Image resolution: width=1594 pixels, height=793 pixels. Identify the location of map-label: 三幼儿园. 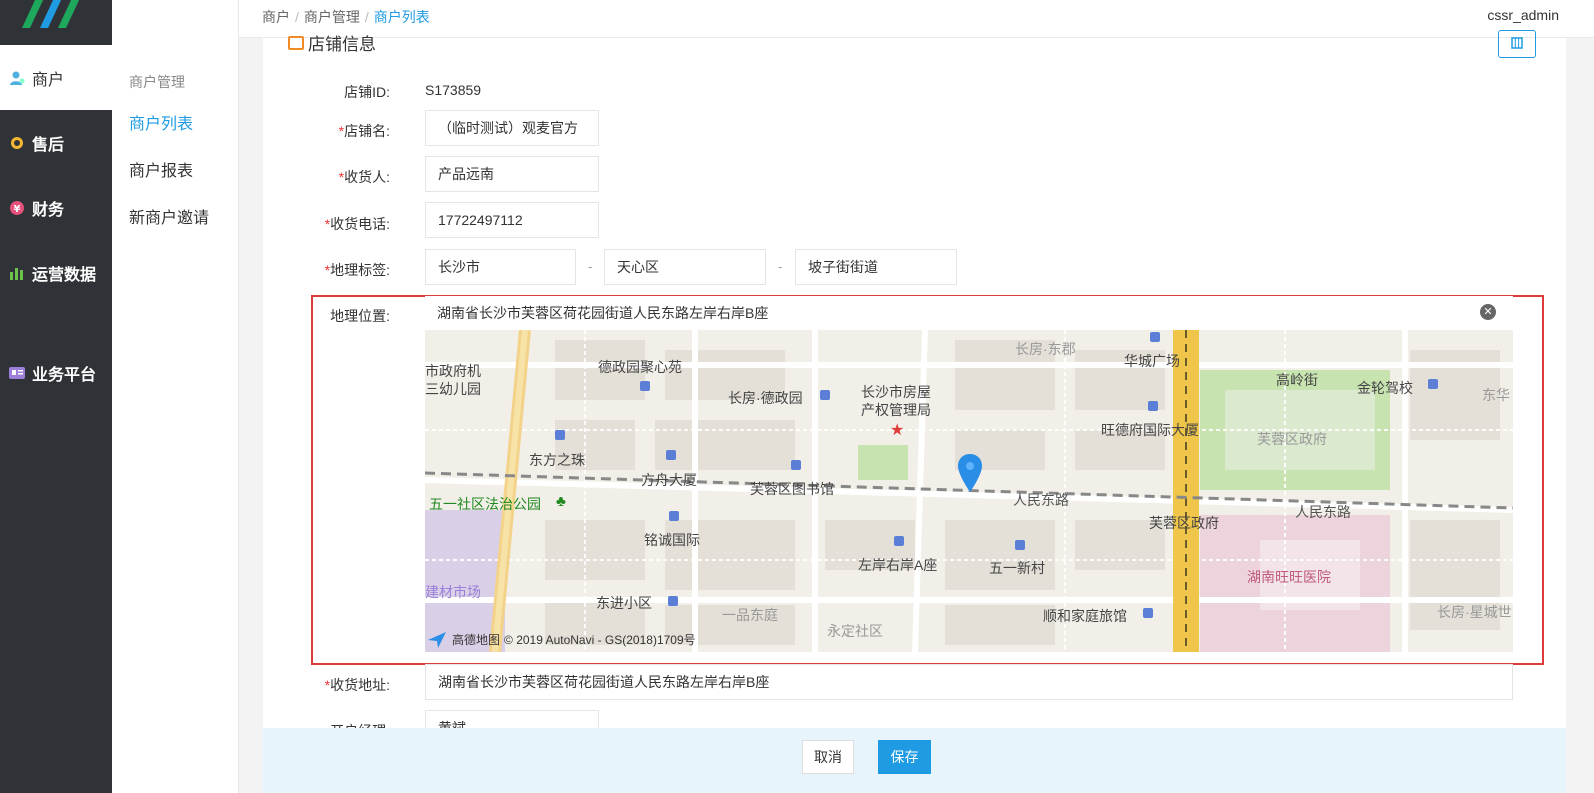
(453, 389).